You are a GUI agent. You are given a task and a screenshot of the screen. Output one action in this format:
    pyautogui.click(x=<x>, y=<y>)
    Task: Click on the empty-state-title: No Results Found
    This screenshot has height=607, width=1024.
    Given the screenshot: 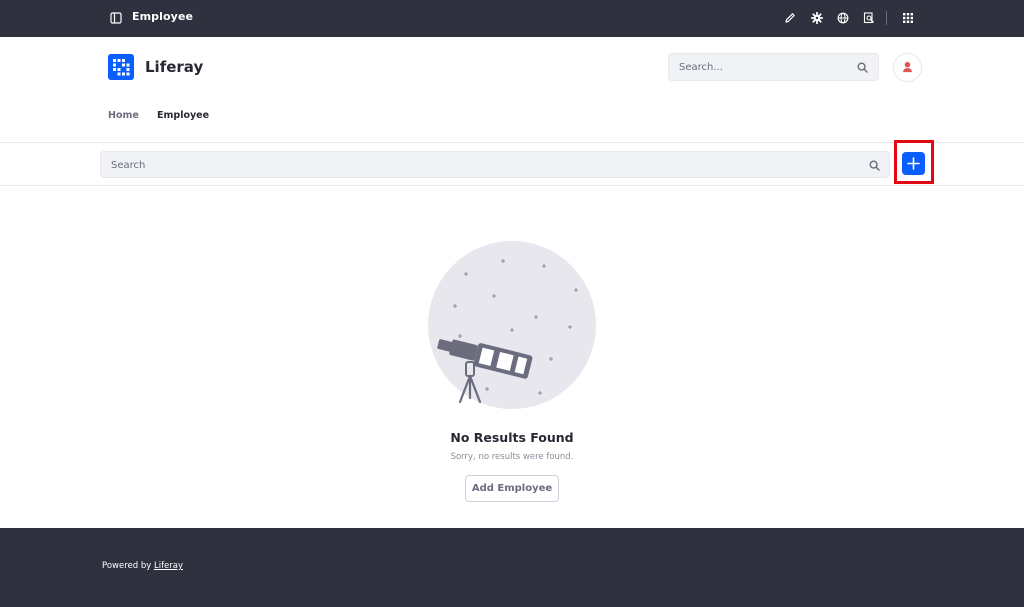 What is the action you would take?
    pyautogui.click(x=512, y=437)
    